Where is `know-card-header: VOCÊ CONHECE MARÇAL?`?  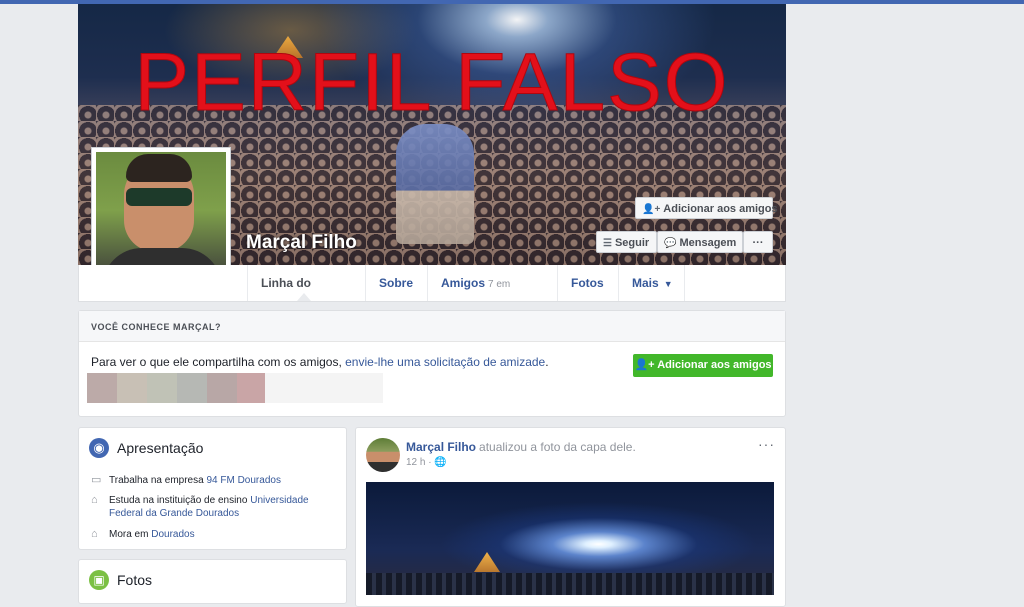
know-card-header: VOCÊ CONHECE MARÇAL? is located at coordinates (432, 326).